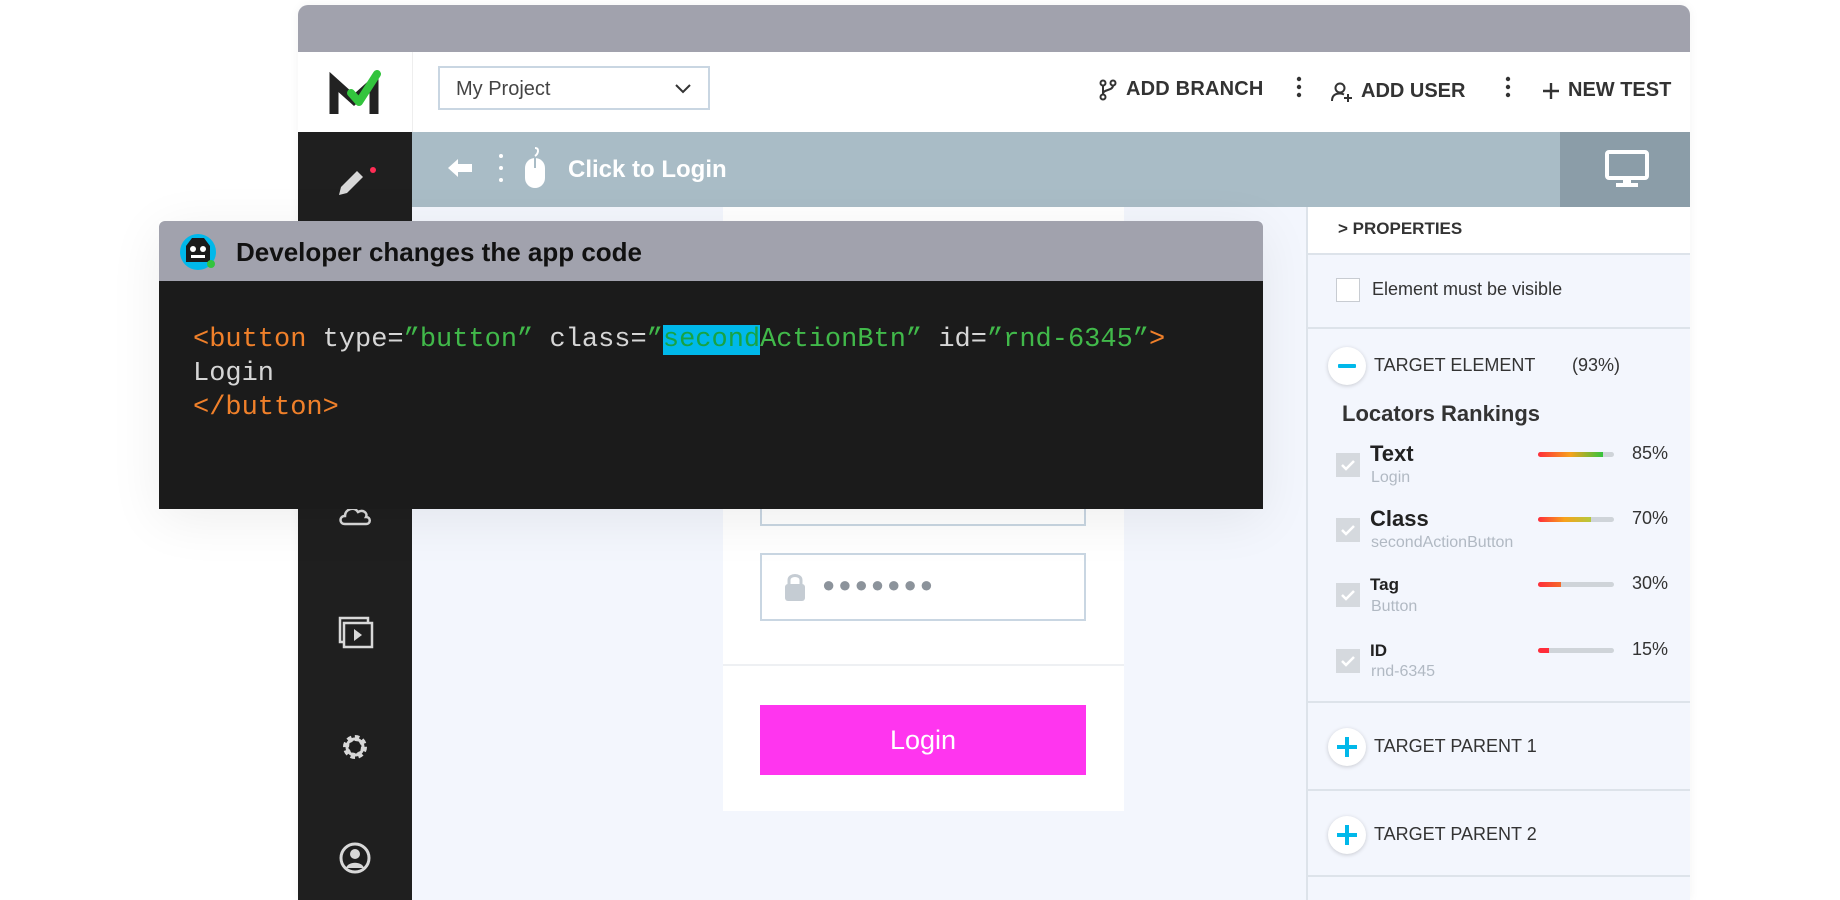  What do you see at coordinates (1394, 606) in the screenshot?
I see `locator-value: Button` at bounding box center [1394, 606].